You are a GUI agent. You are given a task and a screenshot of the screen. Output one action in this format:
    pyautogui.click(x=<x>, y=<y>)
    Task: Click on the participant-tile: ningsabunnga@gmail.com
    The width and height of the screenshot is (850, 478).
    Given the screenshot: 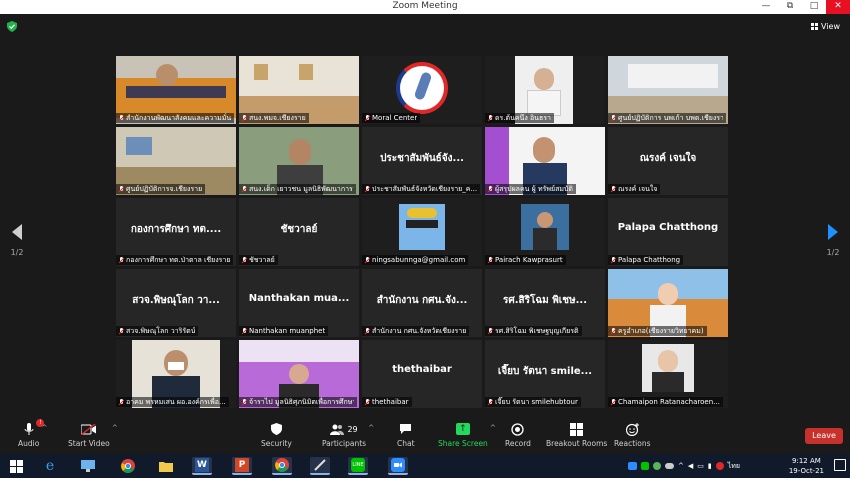 What is the action you would take?
    pyautogui.click(x=422, y=232)
    